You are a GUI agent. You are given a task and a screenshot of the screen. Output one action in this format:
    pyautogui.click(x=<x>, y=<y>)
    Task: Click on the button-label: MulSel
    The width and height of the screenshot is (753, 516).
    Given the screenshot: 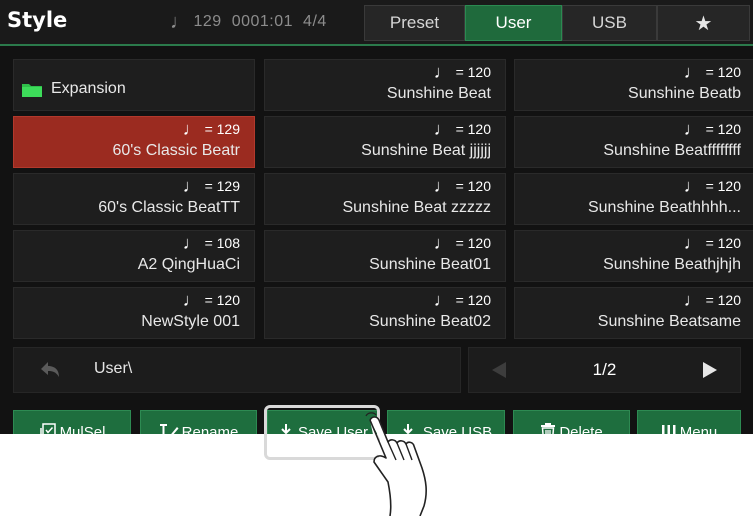 What is the action you would take?
    pyautogui.click(x=82, y=429)
    